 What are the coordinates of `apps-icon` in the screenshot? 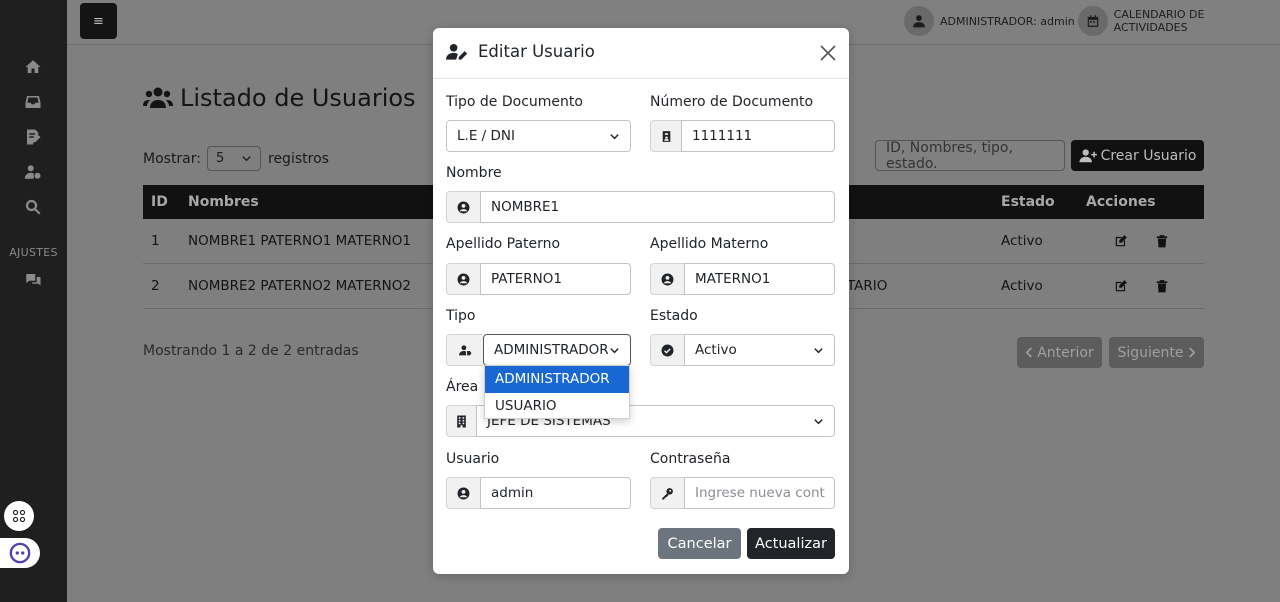 It's located at (19, 516).